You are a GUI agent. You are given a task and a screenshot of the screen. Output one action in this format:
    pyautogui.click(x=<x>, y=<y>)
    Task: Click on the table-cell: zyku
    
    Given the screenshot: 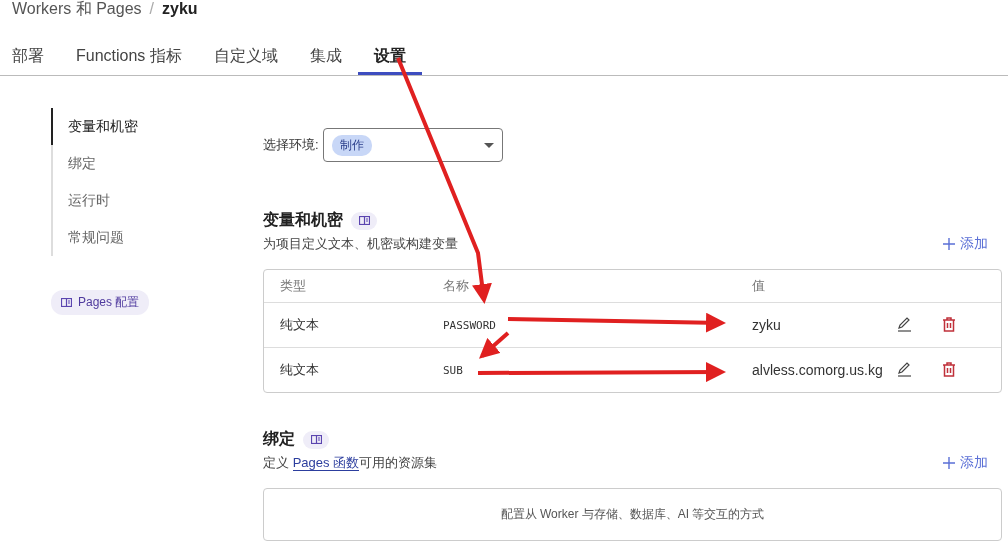 What is the action you would take?
    pyautogui.click(x=766, y=325)
    